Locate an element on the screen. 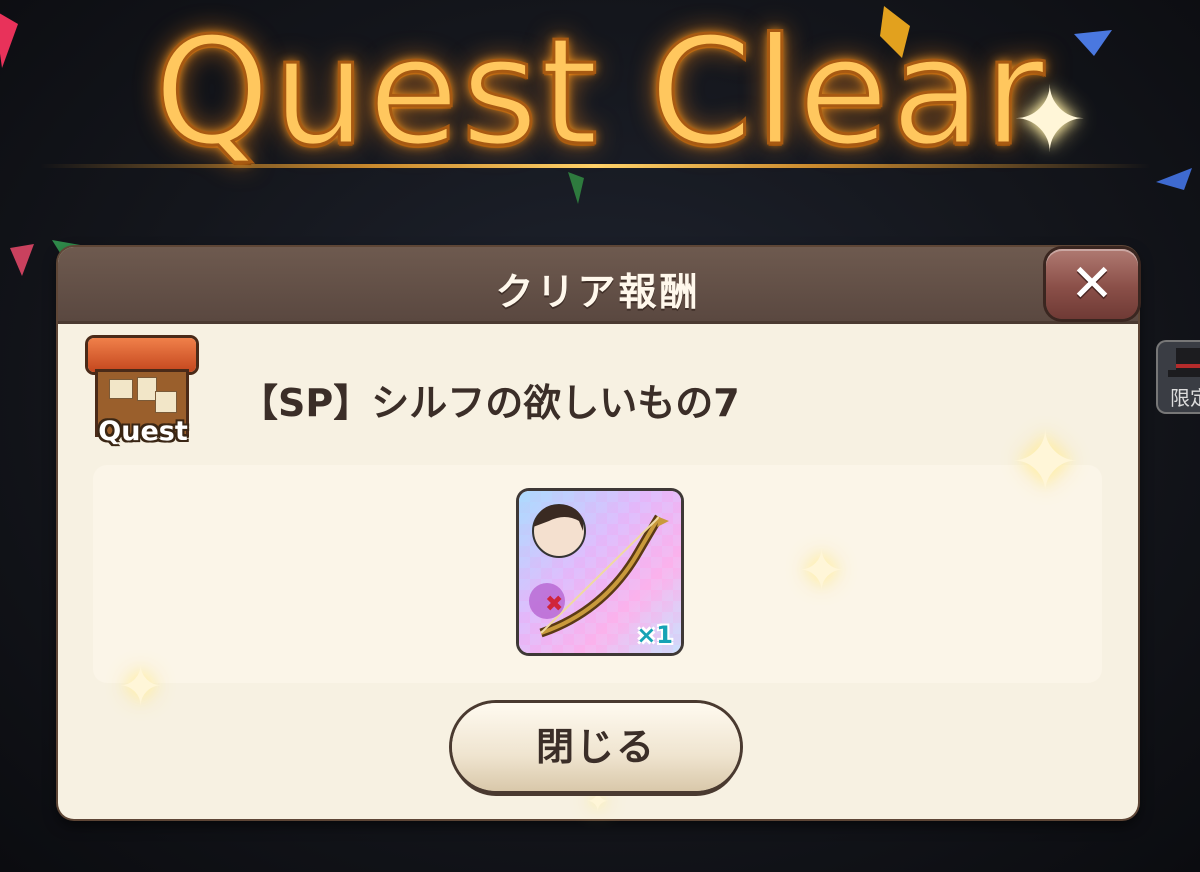  sparkle-star: ✦ is located at coordinates (1050, 120).